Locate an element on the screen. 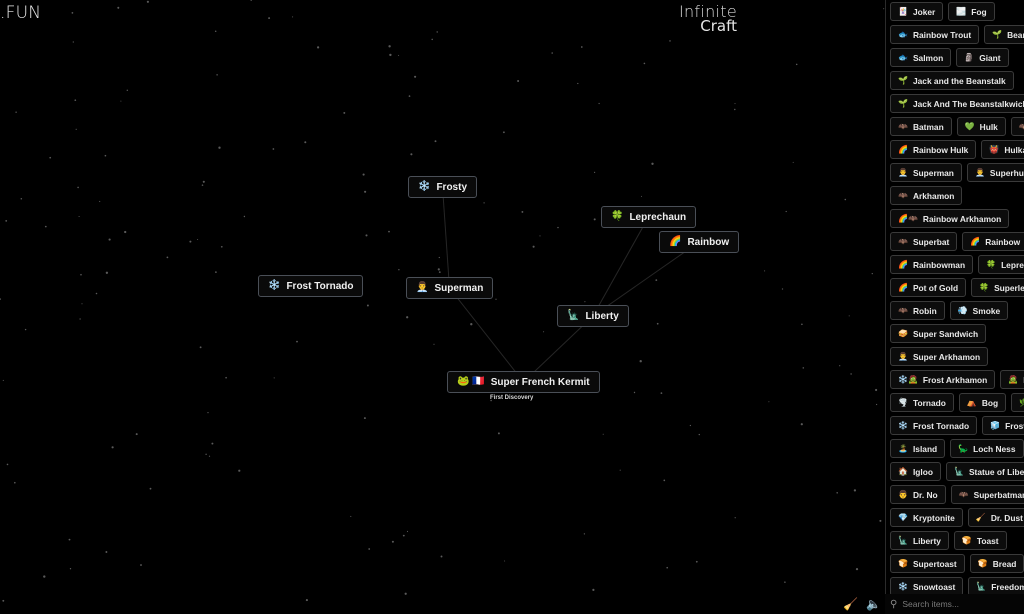 The width and height of the screenshot is (1024, 614). item-icon: 🍀 is located at coordinates (984, 287).